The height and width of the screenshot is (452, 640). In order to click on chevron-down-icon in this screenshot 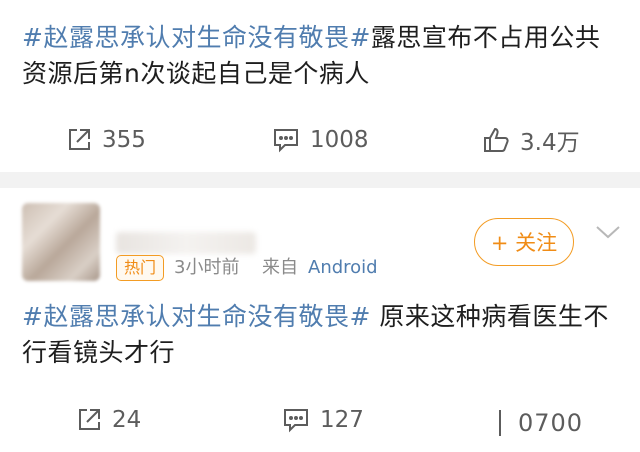, I will do `click(608, 232)`.